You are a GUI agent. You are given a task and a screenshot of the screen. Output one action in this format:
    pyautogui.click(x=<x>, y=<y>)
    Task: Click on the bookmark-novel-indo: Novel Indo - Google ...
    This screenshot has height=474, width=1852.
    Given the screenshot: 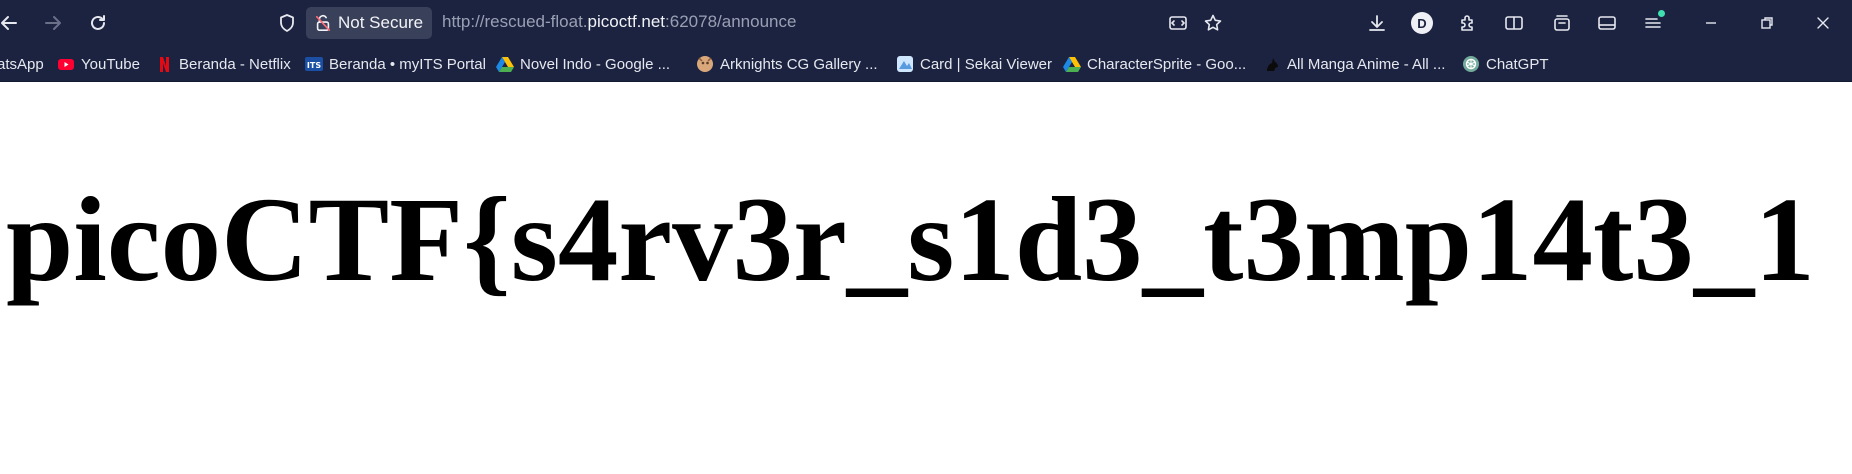 What is the action you would take?
    pyautogui.click(x=583, y=64)
    